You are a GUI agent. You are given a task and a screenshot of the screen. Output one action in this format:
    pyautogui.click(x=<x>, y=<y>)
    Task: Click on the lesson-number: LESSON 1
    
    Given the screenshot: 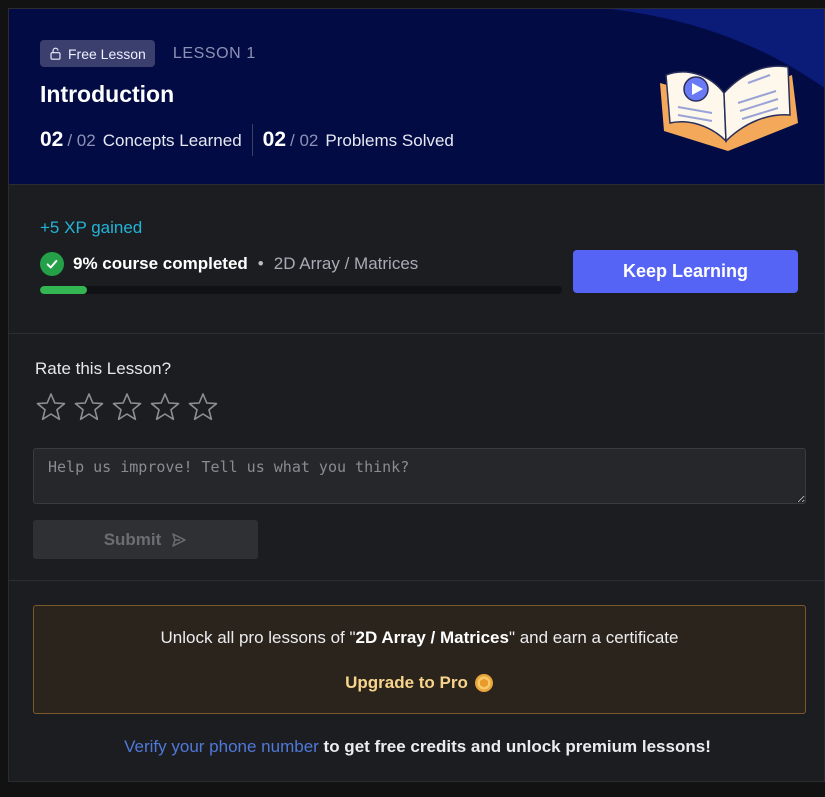 What is the action you would take?
    pyautogui.click(x=214, y=53)
    